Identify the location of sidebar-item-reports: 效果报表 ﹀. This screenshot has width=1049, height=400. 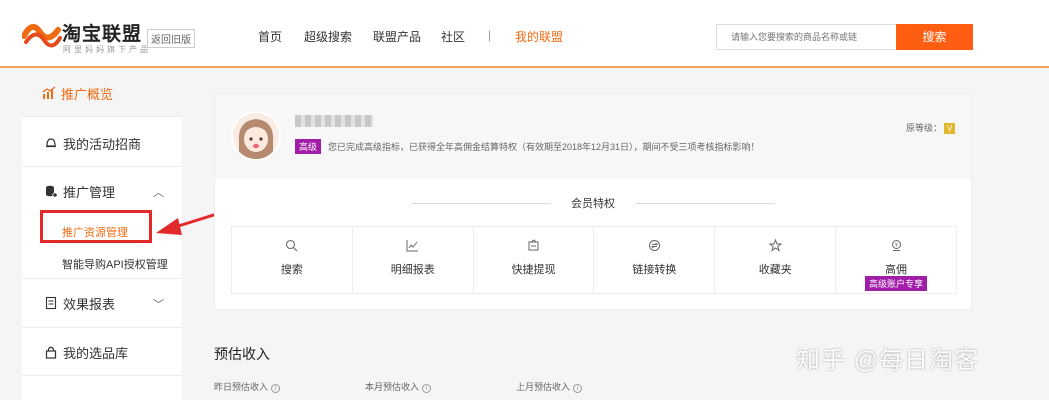
(102, 303).